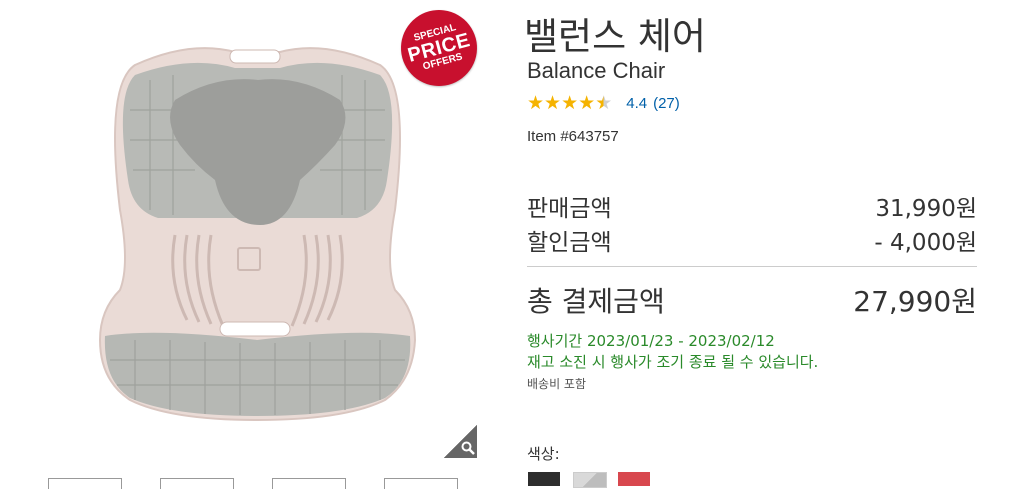  Describe the element at coordinates (569, 209) in the screenshot. I see `sale-price-label: 판매금액` at that location.